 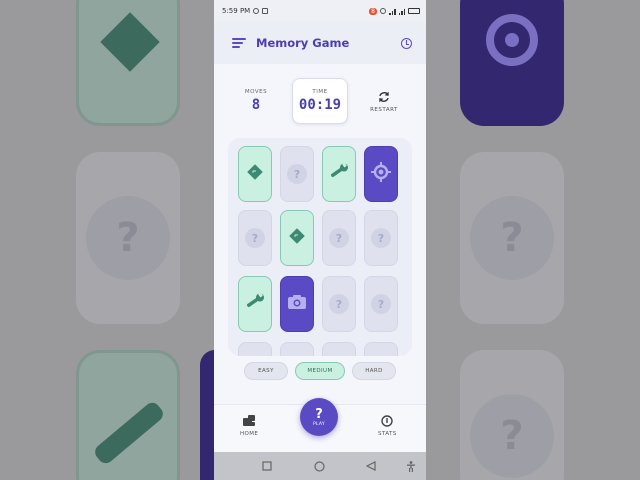 What do you see at coordinates (387, 421) in the screenshot?
I see `info-icon` at bounding box center [387, 421].